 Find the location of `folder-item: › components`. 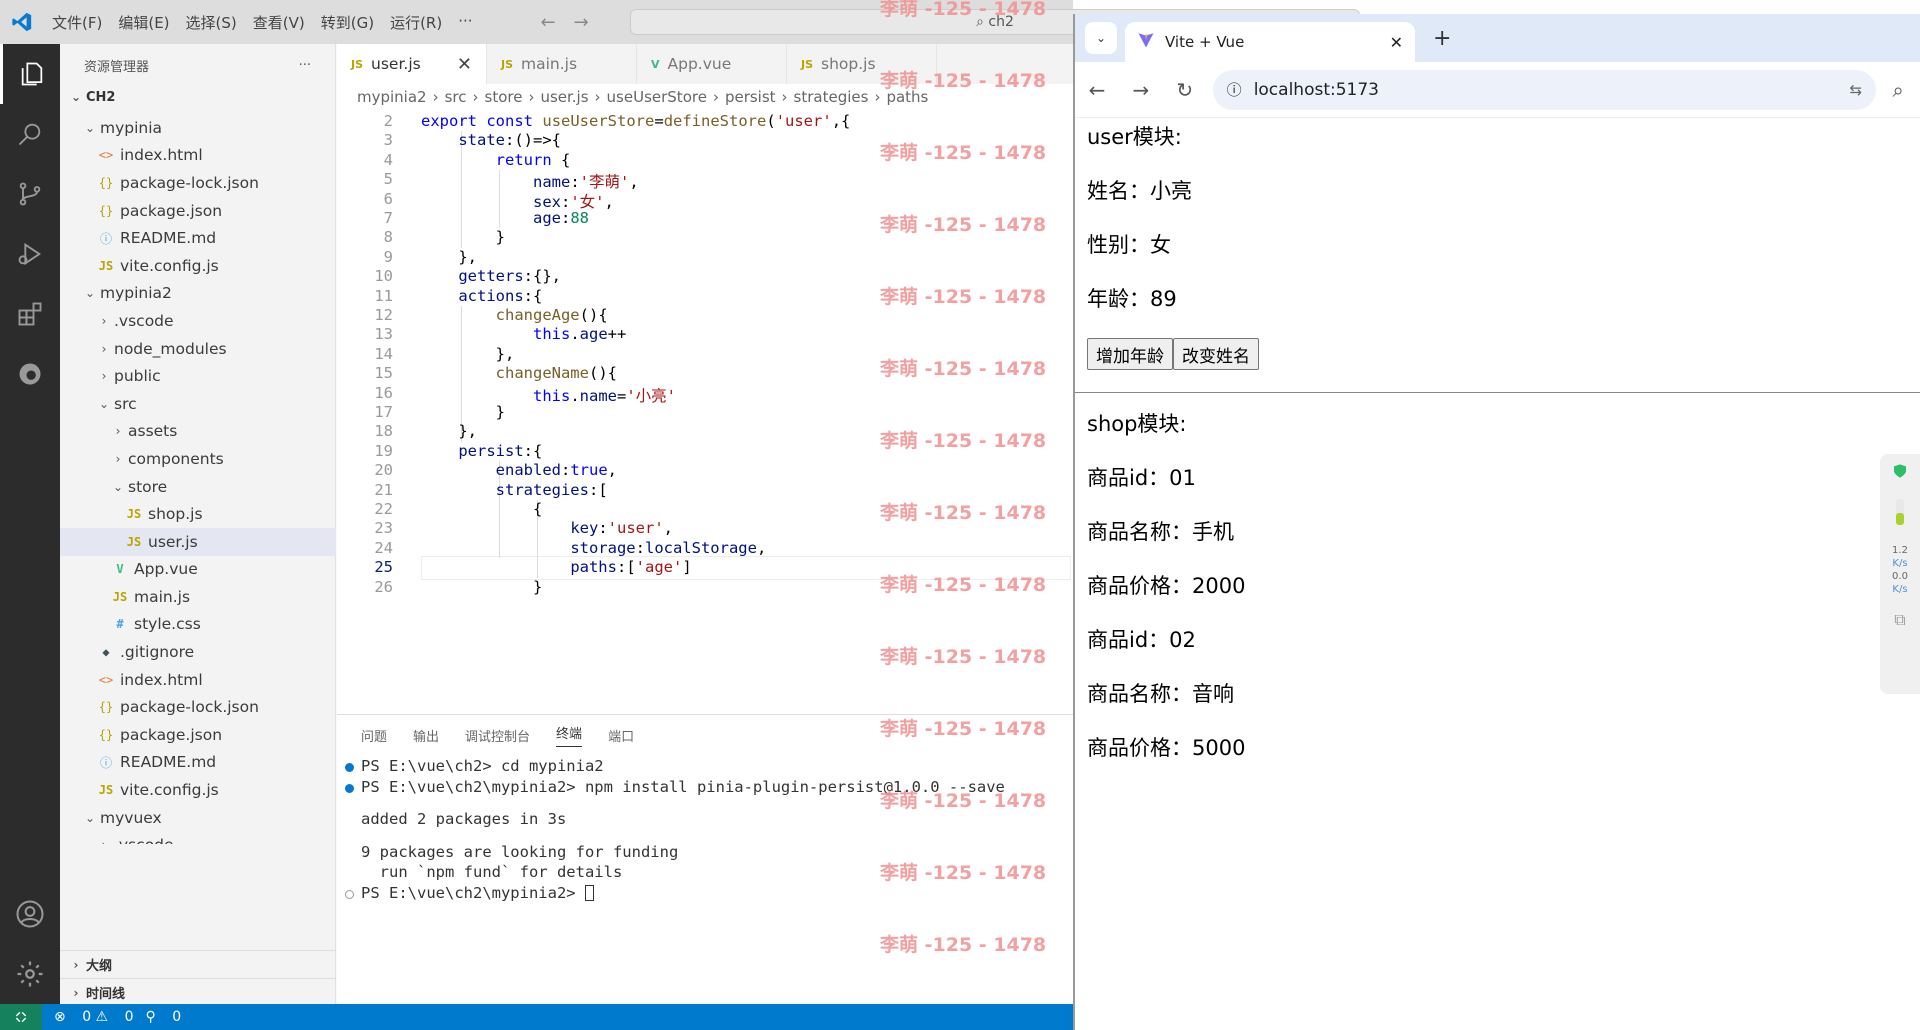

folder-item: › components is located at coordinates (198, 459).